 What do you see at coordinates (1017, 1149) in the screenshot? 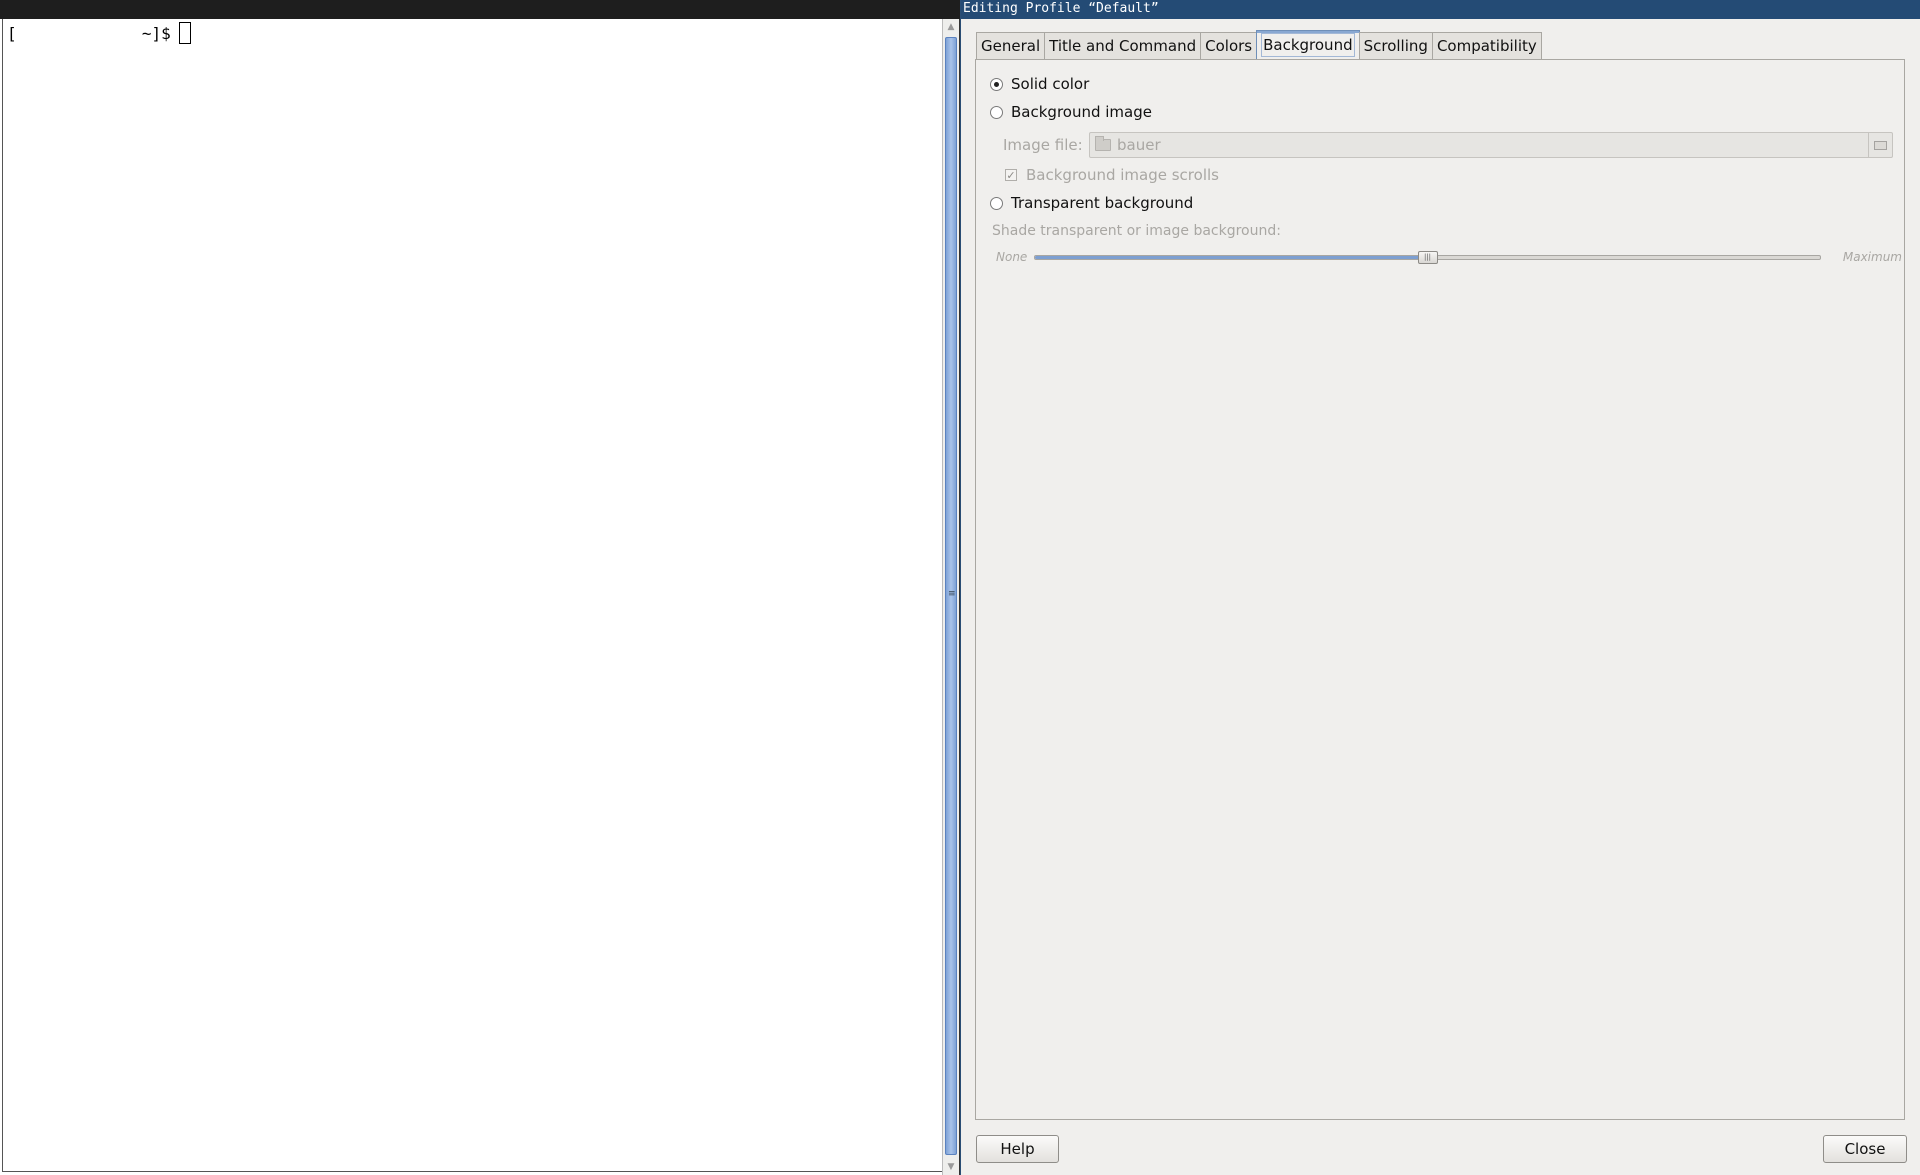
I see `help-button: Help` at bounding box center [1017, 1149].